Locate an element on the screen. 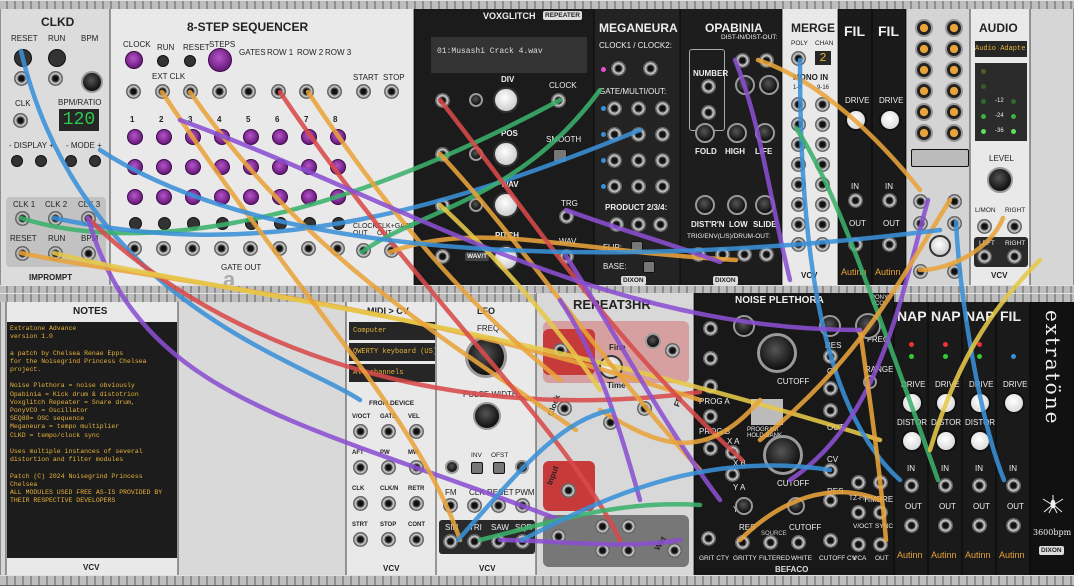 The image size is (1074, 586). white-jack is located at coordinates (798, 542).